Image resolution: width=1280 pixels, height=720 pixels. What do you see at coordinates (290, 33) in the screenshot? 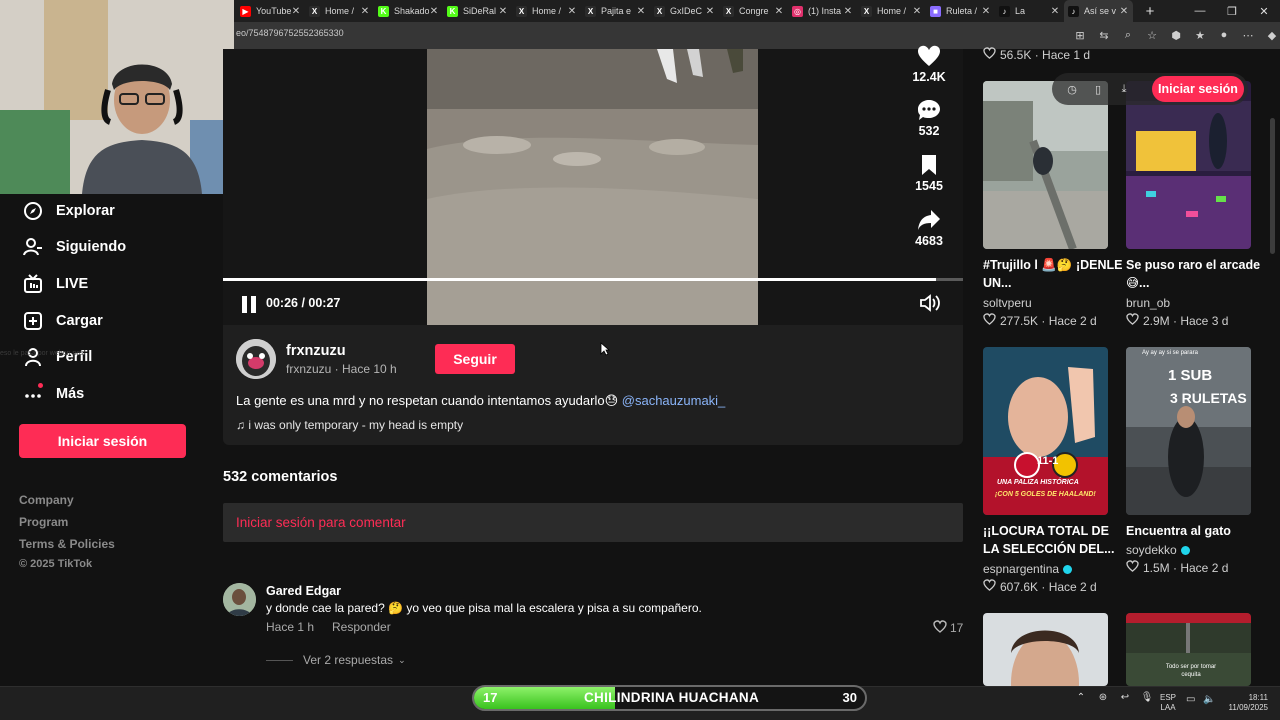
I see `url-field: eo/7548796752552365330` at bounding box center [290, 33].